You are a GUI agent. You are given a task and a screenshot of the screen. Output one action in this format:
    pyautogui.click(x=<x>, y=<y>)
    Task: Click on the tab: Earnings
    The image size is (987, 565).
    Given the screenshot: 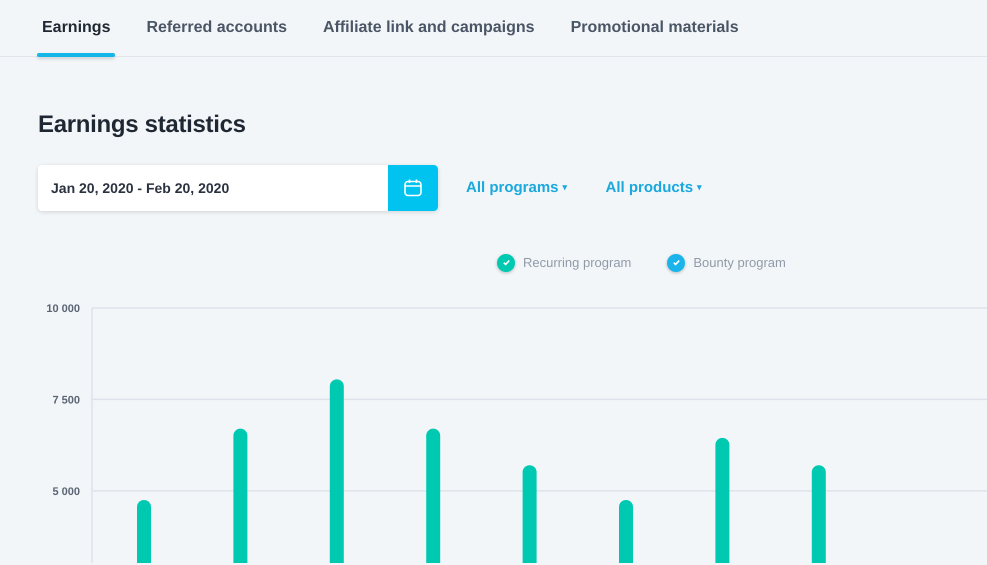 What is the action you would take?
    pyautogui.click(x=76, y=28)
    